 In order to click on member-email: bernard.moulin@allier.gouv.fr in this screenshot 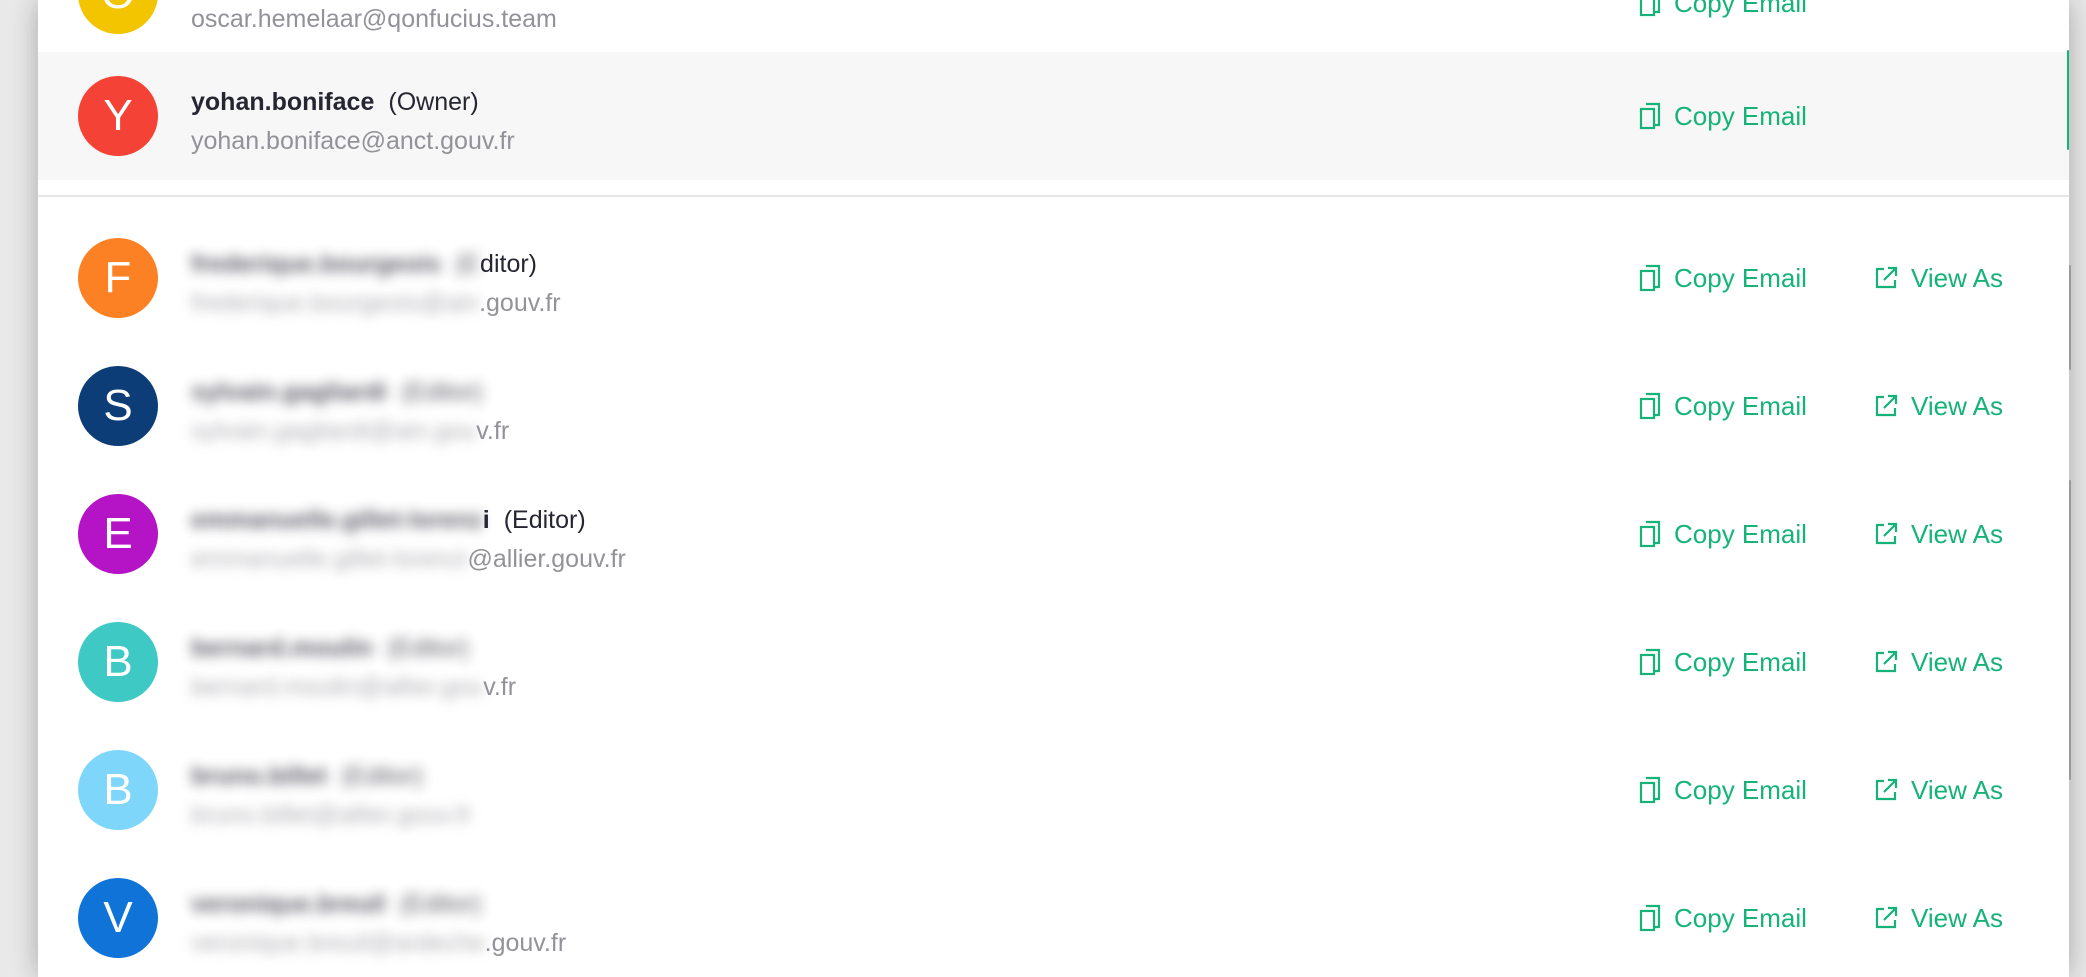, I will do `click(353, 687)`.